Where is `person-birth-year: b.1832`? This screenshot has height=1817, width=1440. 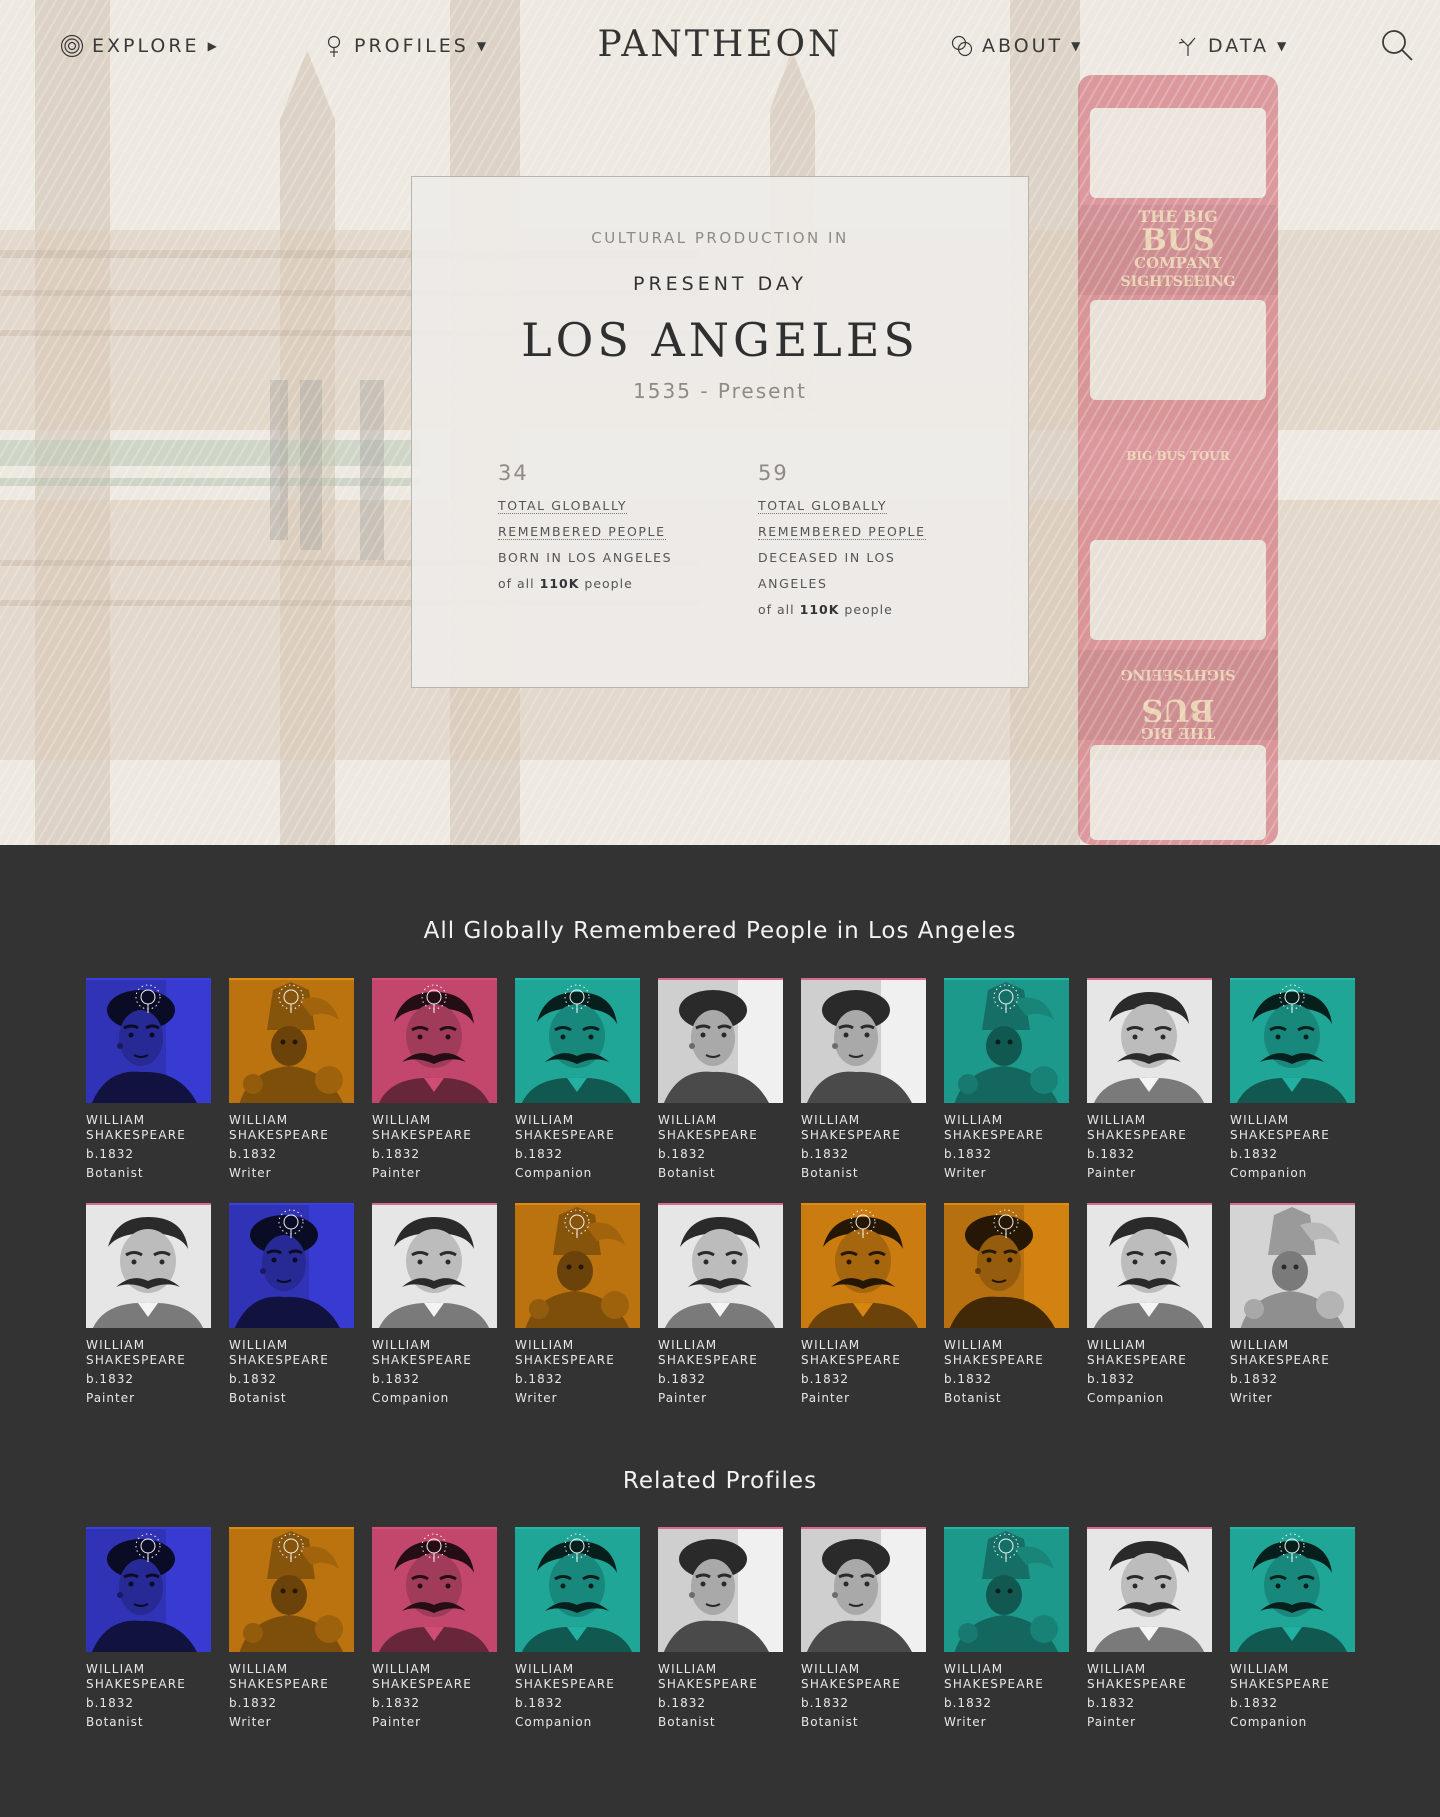
person-birth-year: b.1832 is located at coordinates (825, 1703).